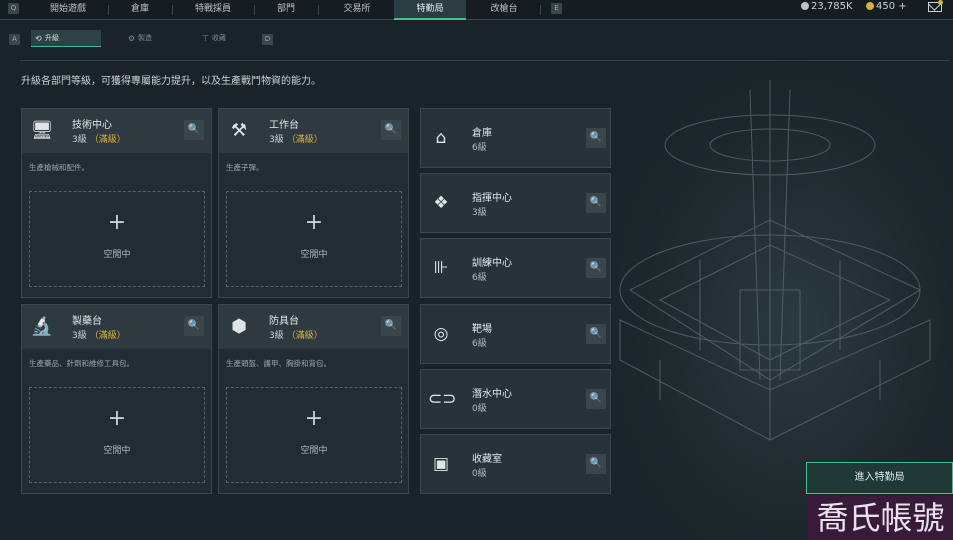 The width and height of the screenshot is (953, 540). I want to click on notification-dot, so click(940, 2).